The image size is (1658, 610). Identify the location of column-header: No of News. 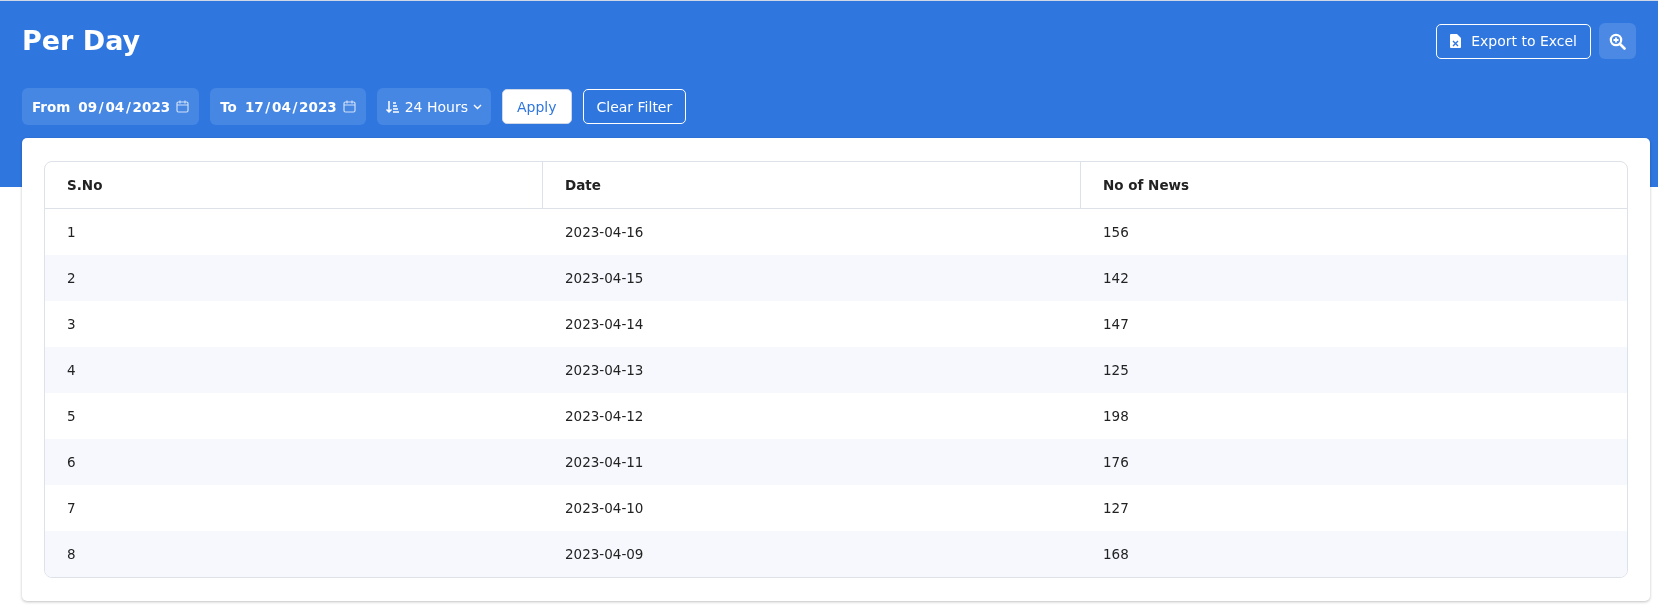
(1354, 185).